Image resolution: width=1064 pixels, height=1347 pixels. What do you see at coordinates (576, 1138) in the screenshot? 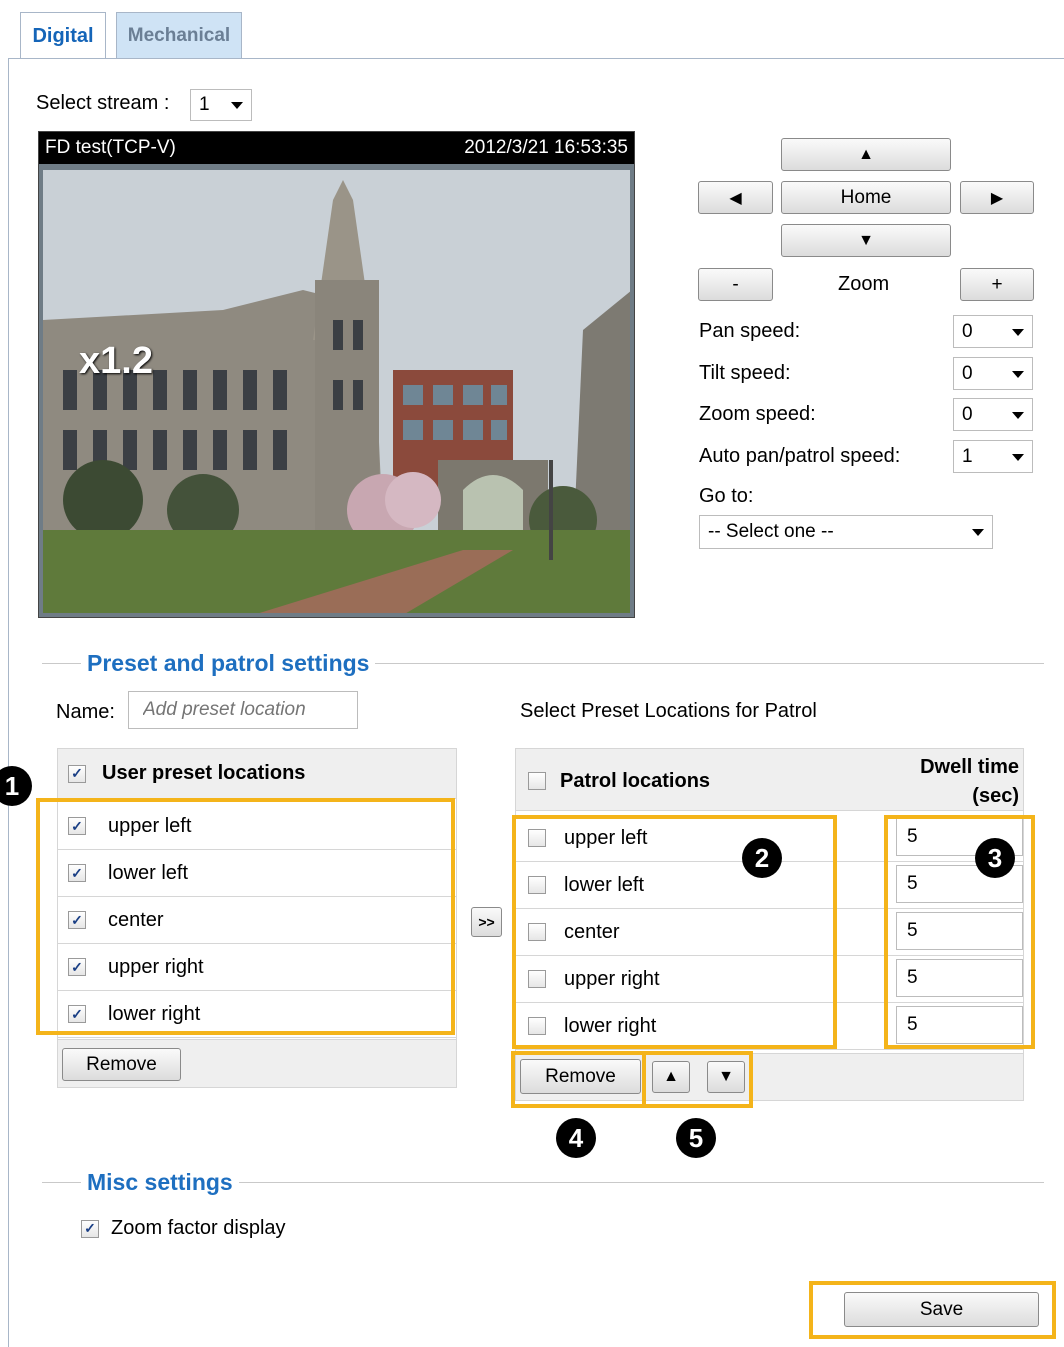
I see `callout-marker-4: 4` at bounding box center [576, 1138].